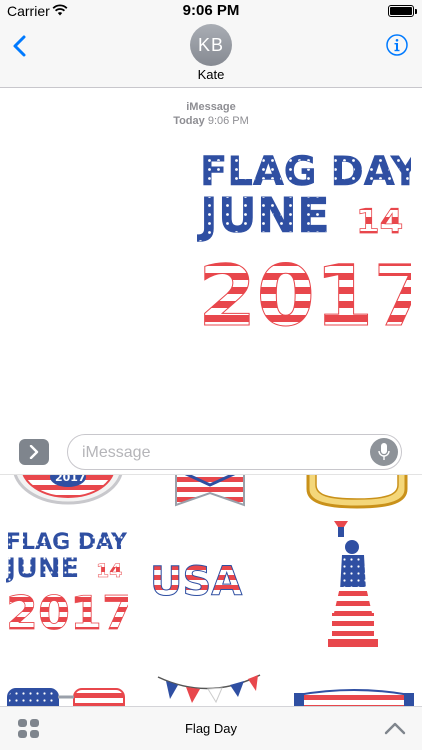  I want to click on sticker-usa: USA, so click(205, 580).